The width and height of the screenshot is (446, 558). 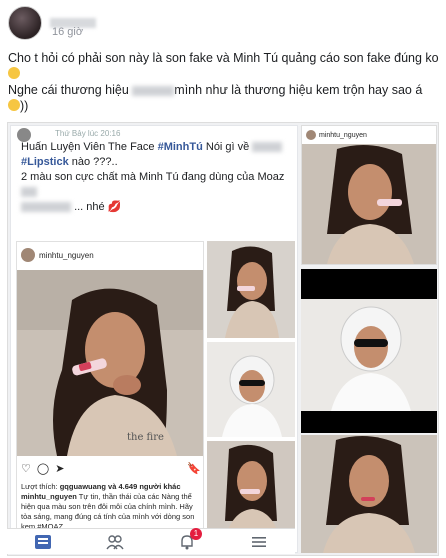 What do you see at coordinates (89, 207) in the screenshot?
I see `inner-line5: ... nhé` at bounding box center [89, 207].